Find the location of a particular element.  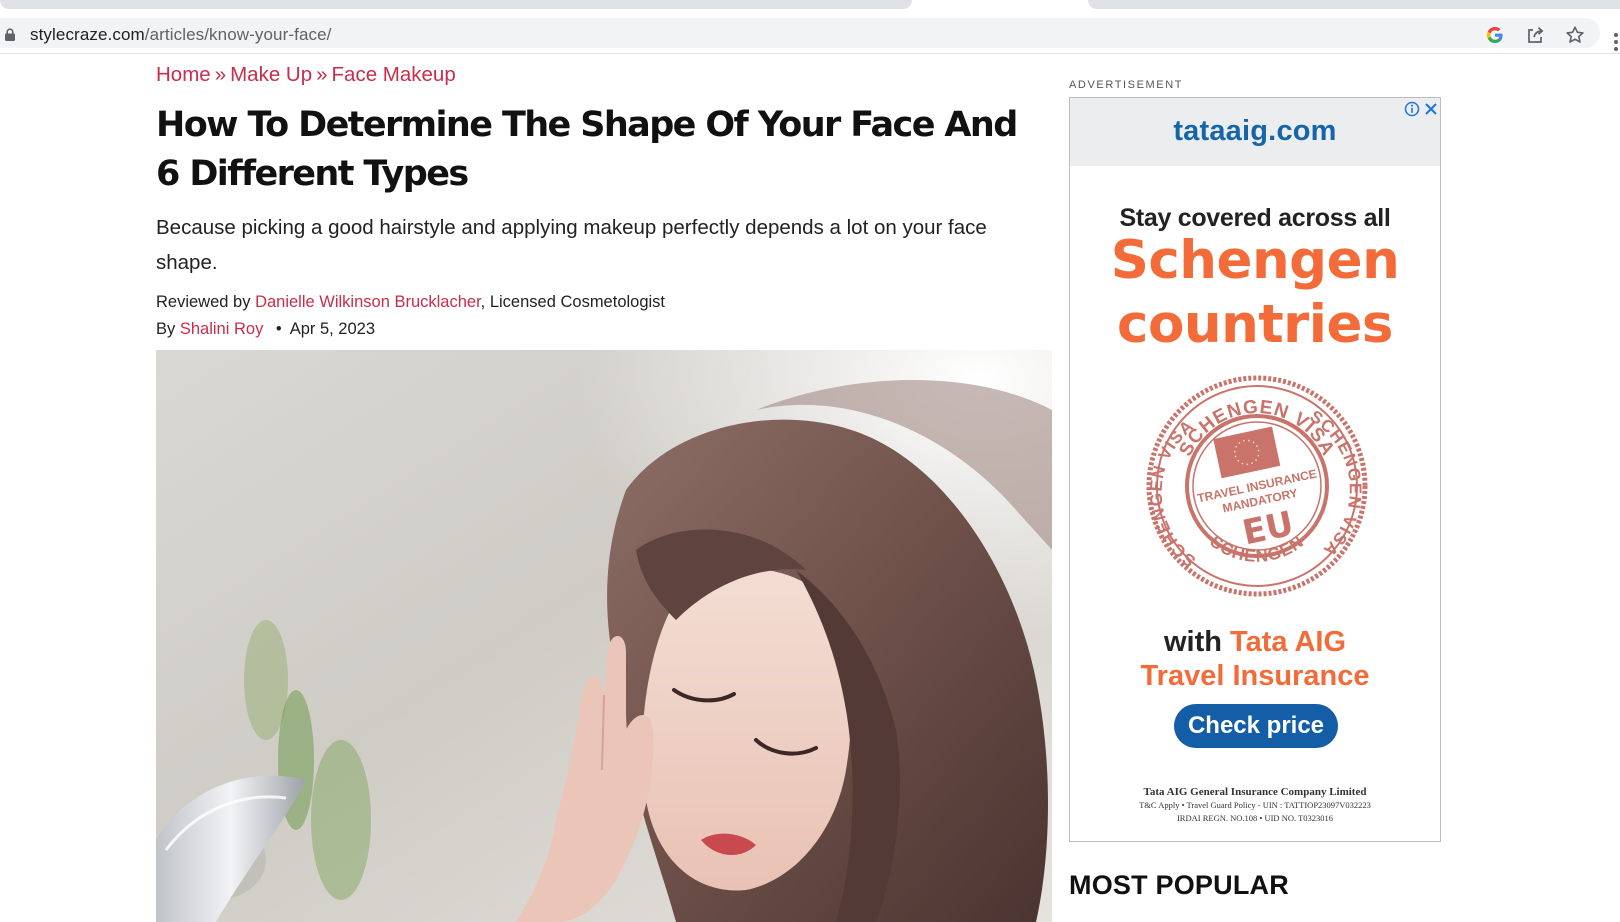

breadcrumb-face-makeup-link: Face Makeup is located at coordinates (394, 74).